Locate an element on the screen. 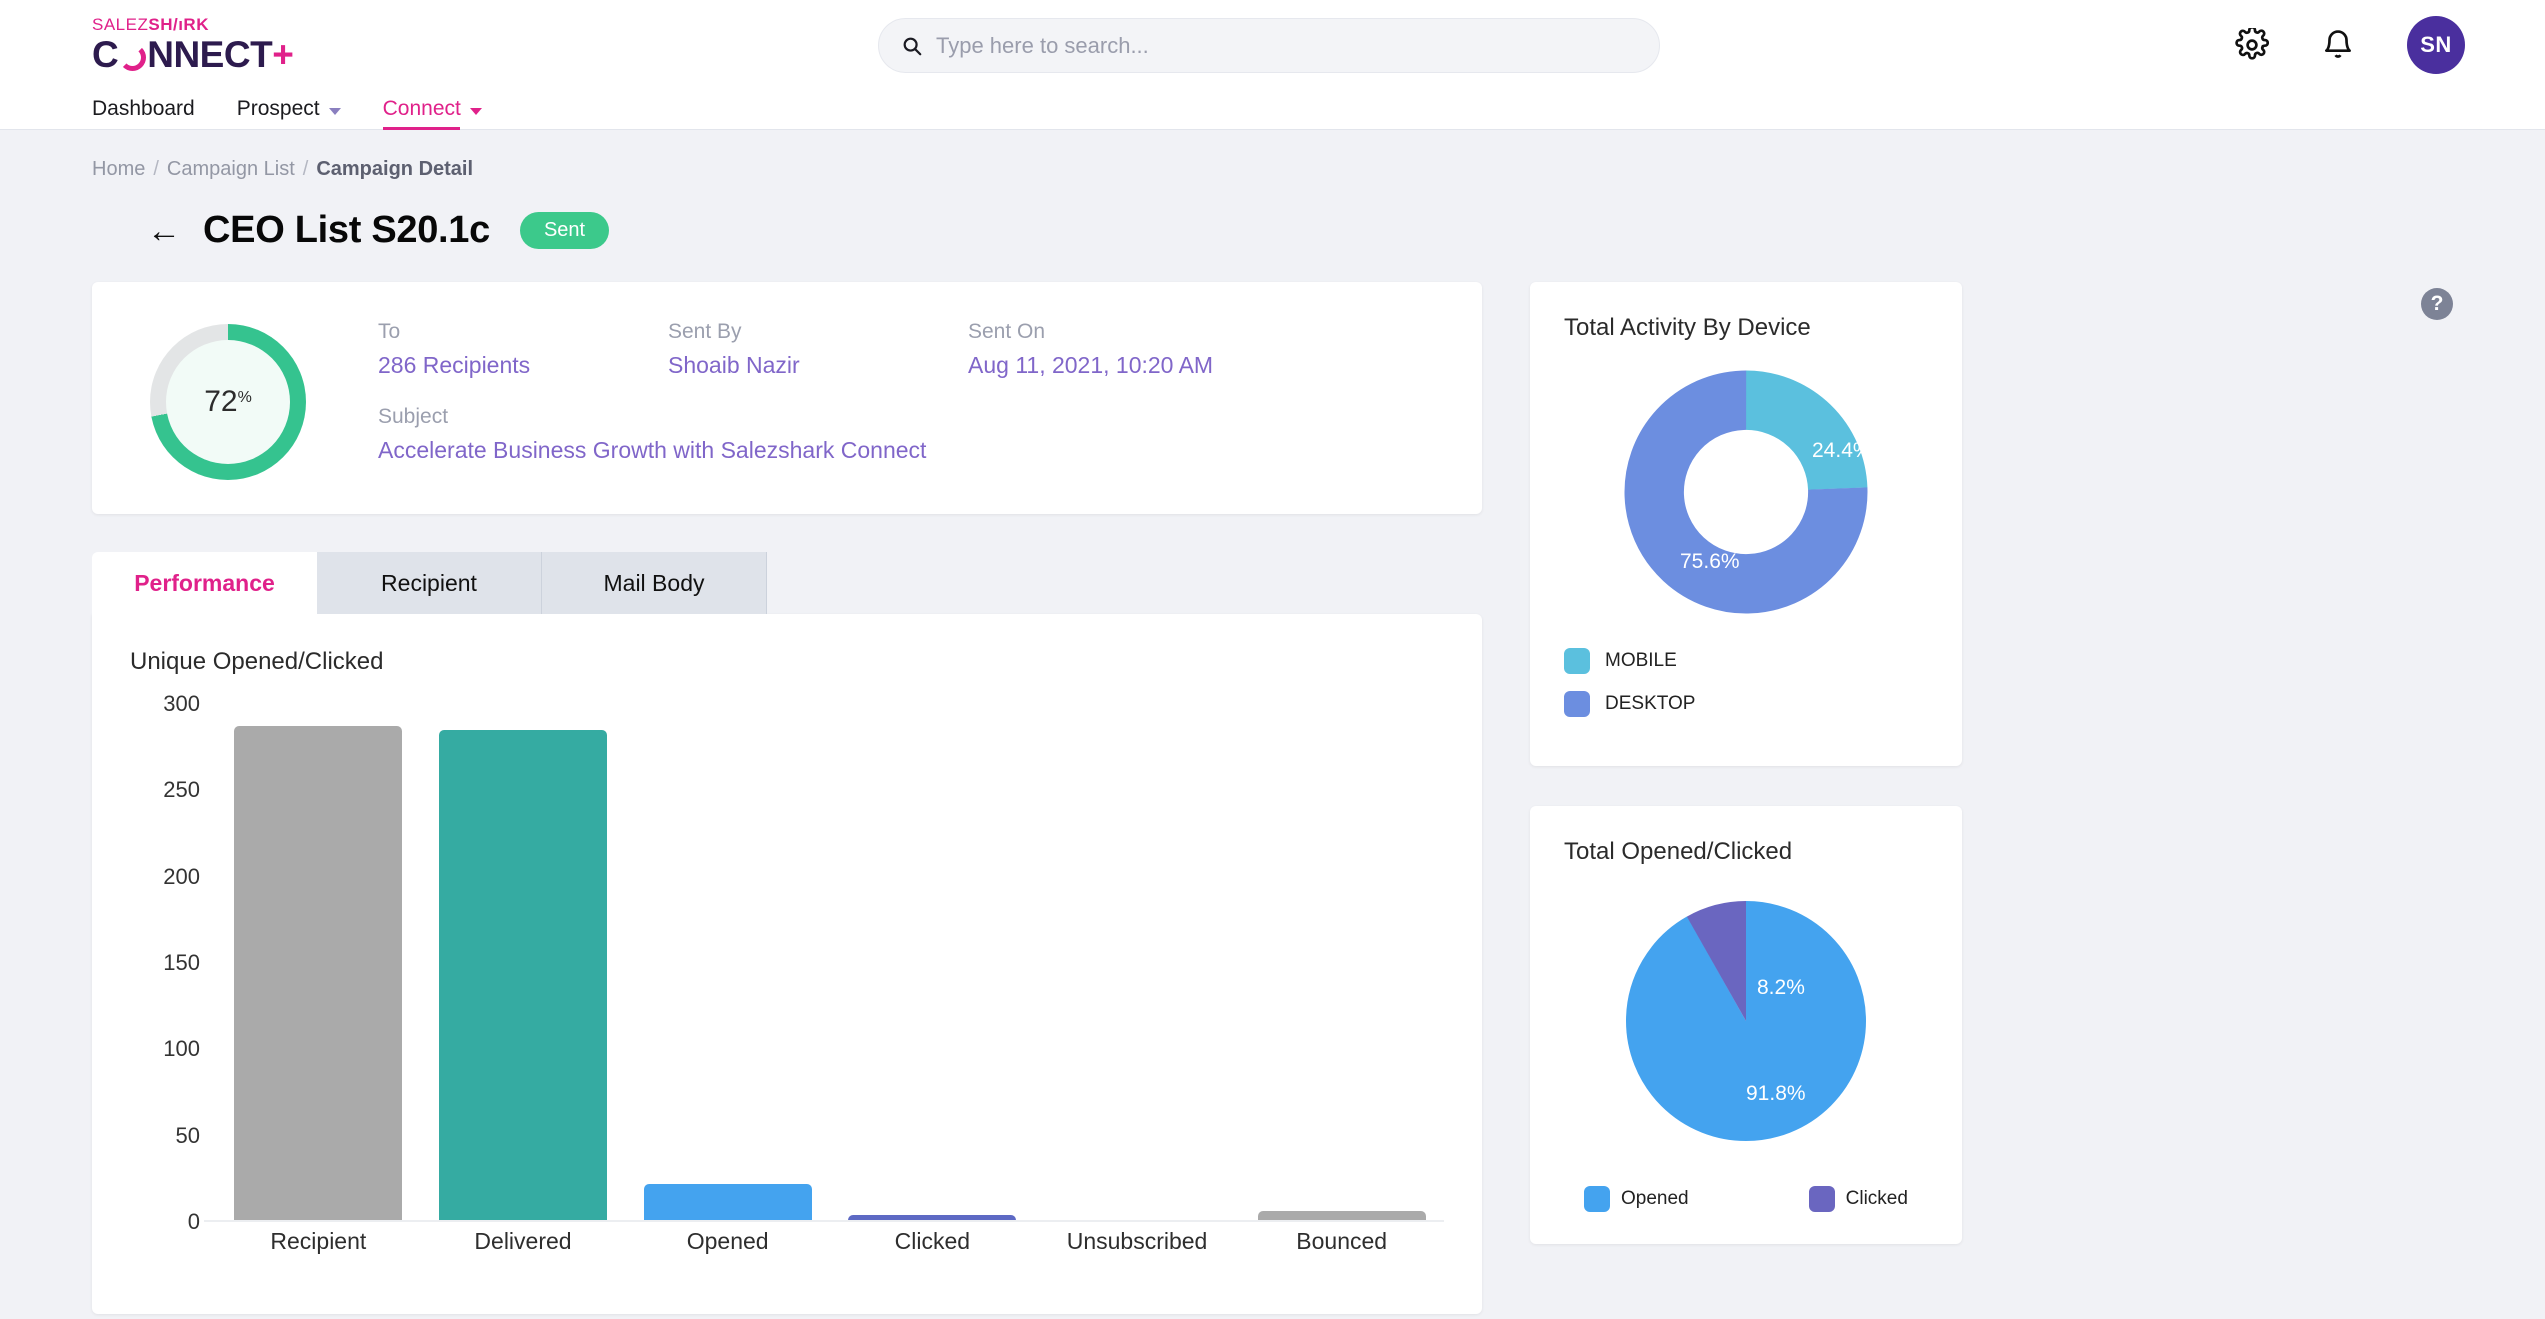 The width and height of the screenshot is (2545, 1319). breadcrumb-item-home: Home is located at coordinates (118, 169).